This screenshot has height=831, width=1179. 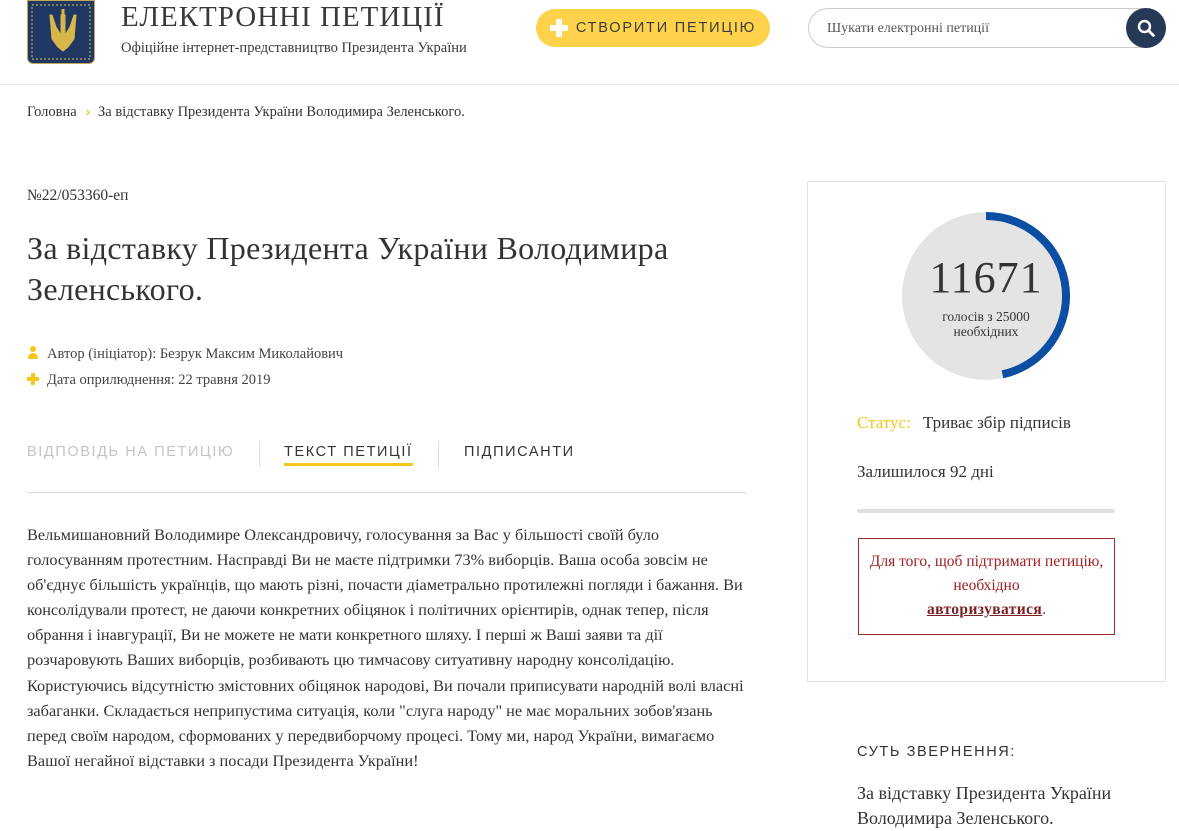 What do you see at coordinates (348, 455) in the screenshot?
I see `tab-petition-text: ТЕКСТ ПЕТИЦІЇ` at bounding box center [348, 455].